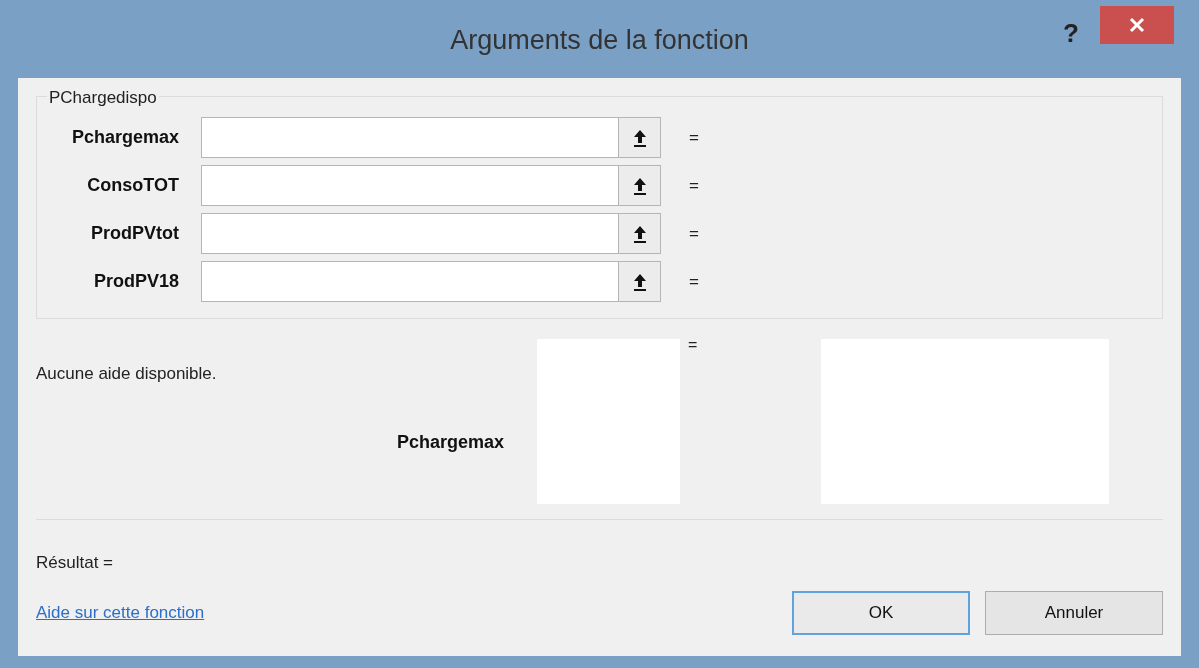 The height and width of the screenshot is (668, 1199). I want to click on close-icon, so click(1137, 25).